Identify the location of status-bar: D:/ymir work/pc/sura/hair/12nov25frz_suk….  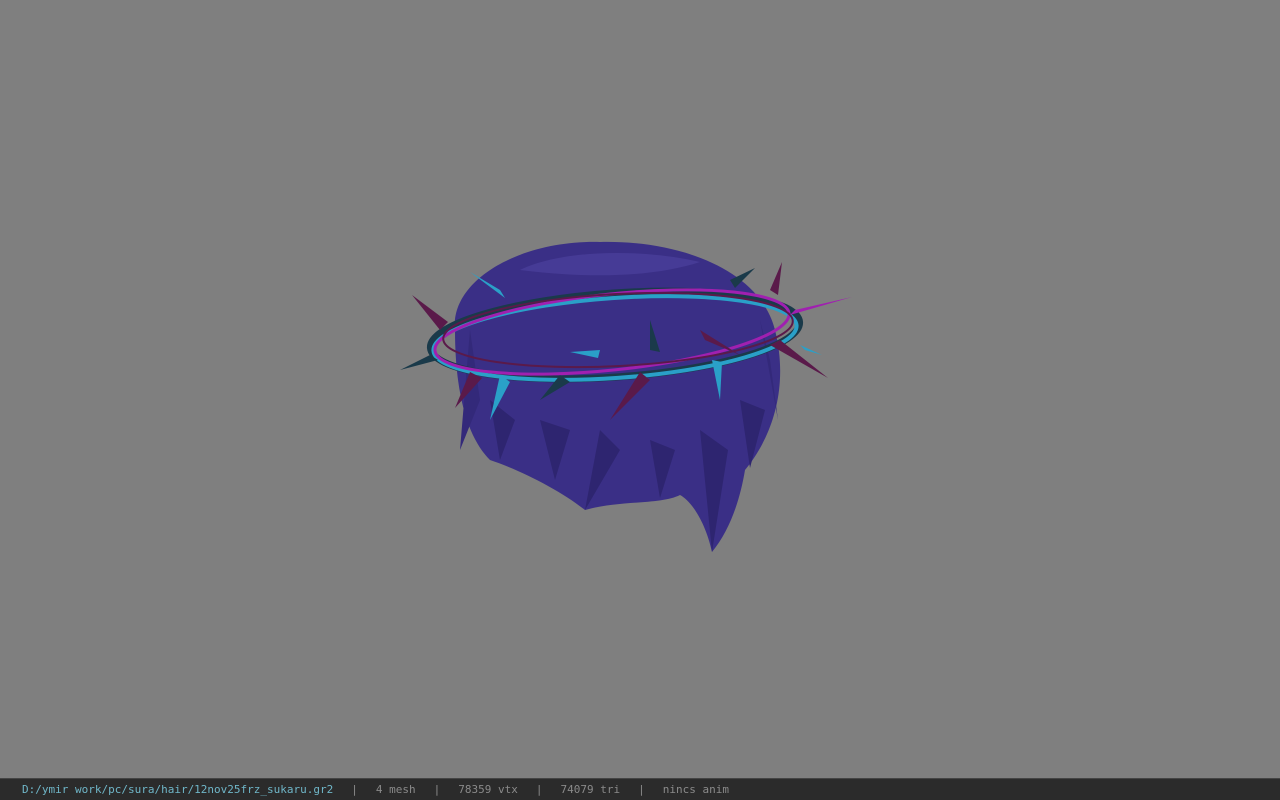
(640, 789).